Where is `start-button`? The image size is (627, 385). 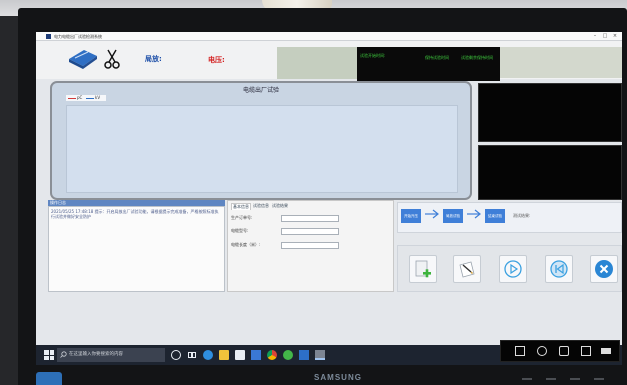
start-button is located at coordinates (513, 269).